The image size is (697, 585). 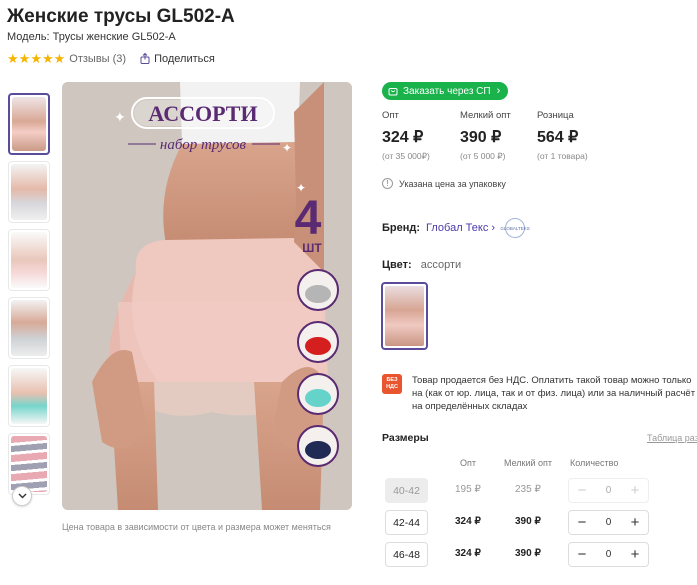 I want to click on sizes-title: Размеры, so click(x=405, y=438).